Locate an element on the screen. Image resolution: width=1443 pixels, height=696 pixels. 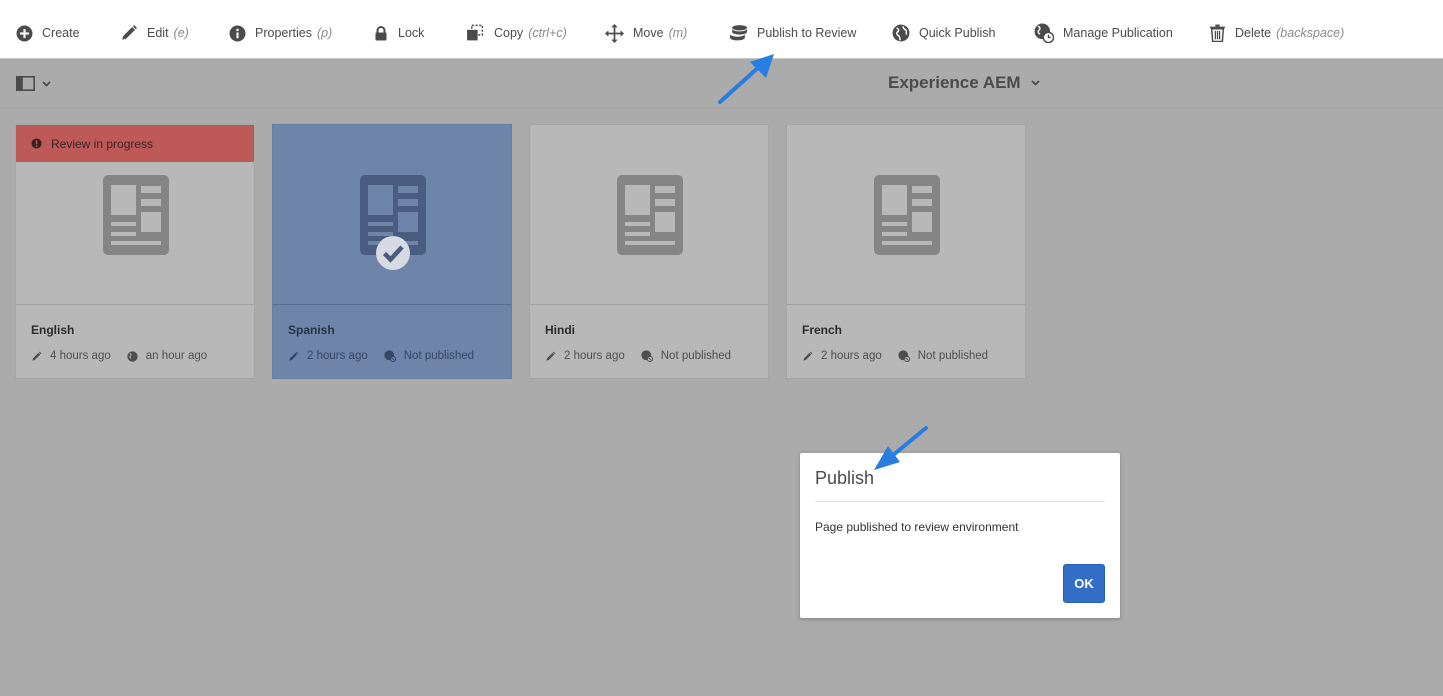
delete-button: Delete (backspace) is located at coordinates (1276, 33).